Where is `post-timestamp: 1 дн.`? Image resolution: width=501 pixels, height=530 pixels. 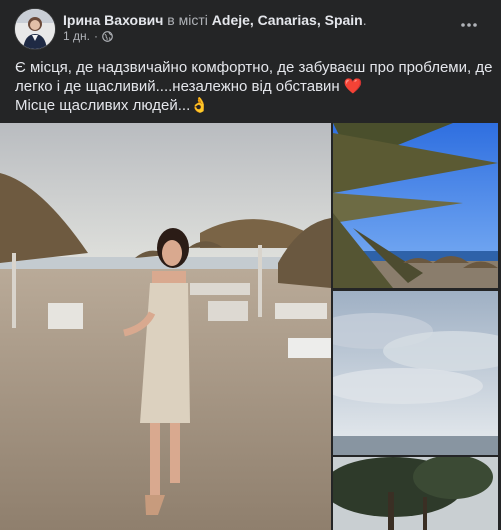
post-timestamp: 1 дн. is located at coordinates (76, 36).